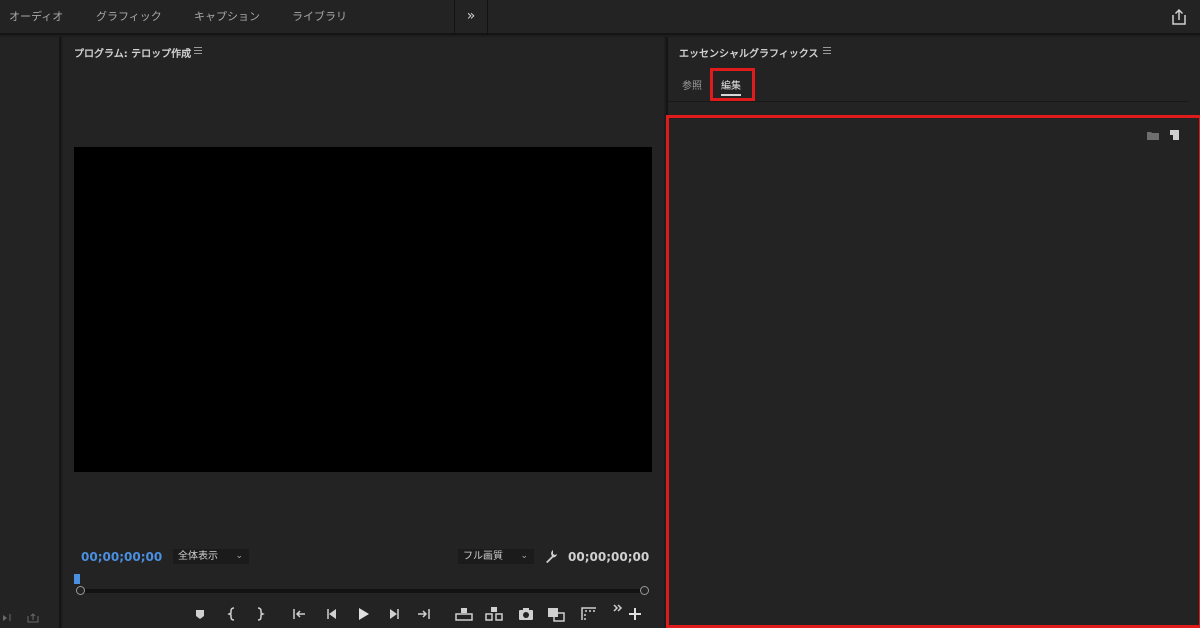 This screenshot has height=628, width=1200. What do you see at coordinates (260, 614) in the screenshot?
I see `mark-out-icon` at bounding box center [260, 614].